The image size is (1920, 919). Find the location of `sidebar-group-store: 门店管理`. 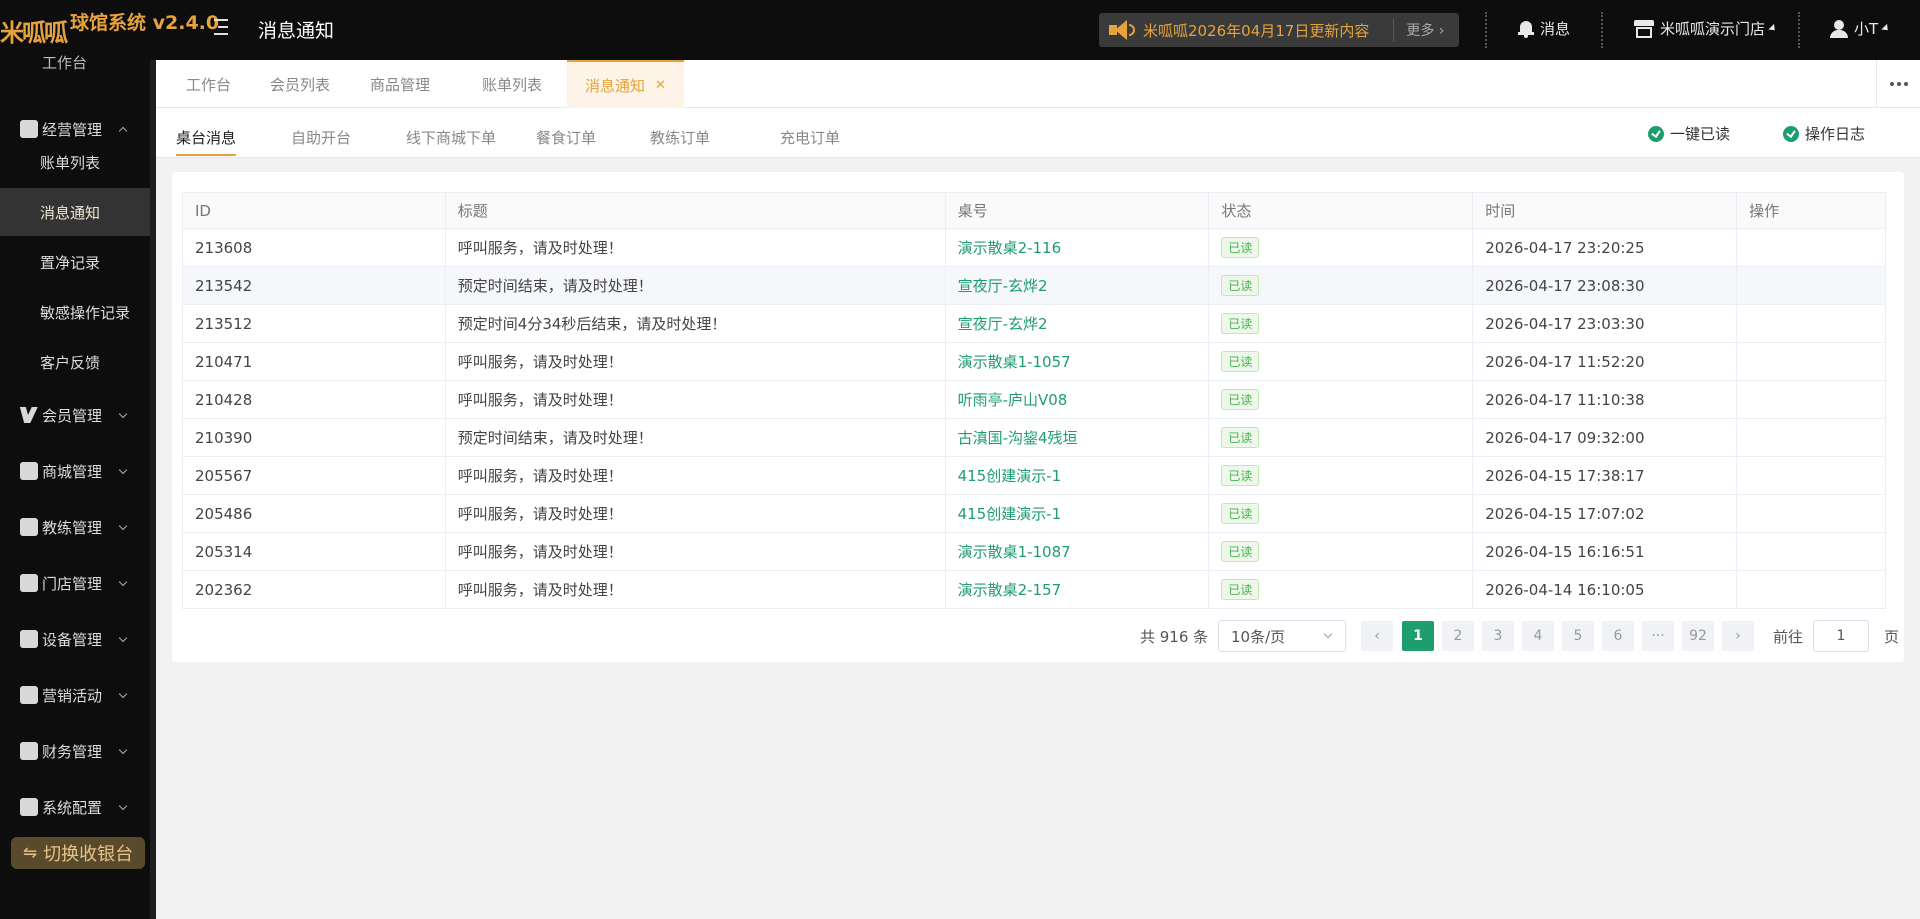

sidebar-group-store: 门店管理 is located at coordinates (75, 583).